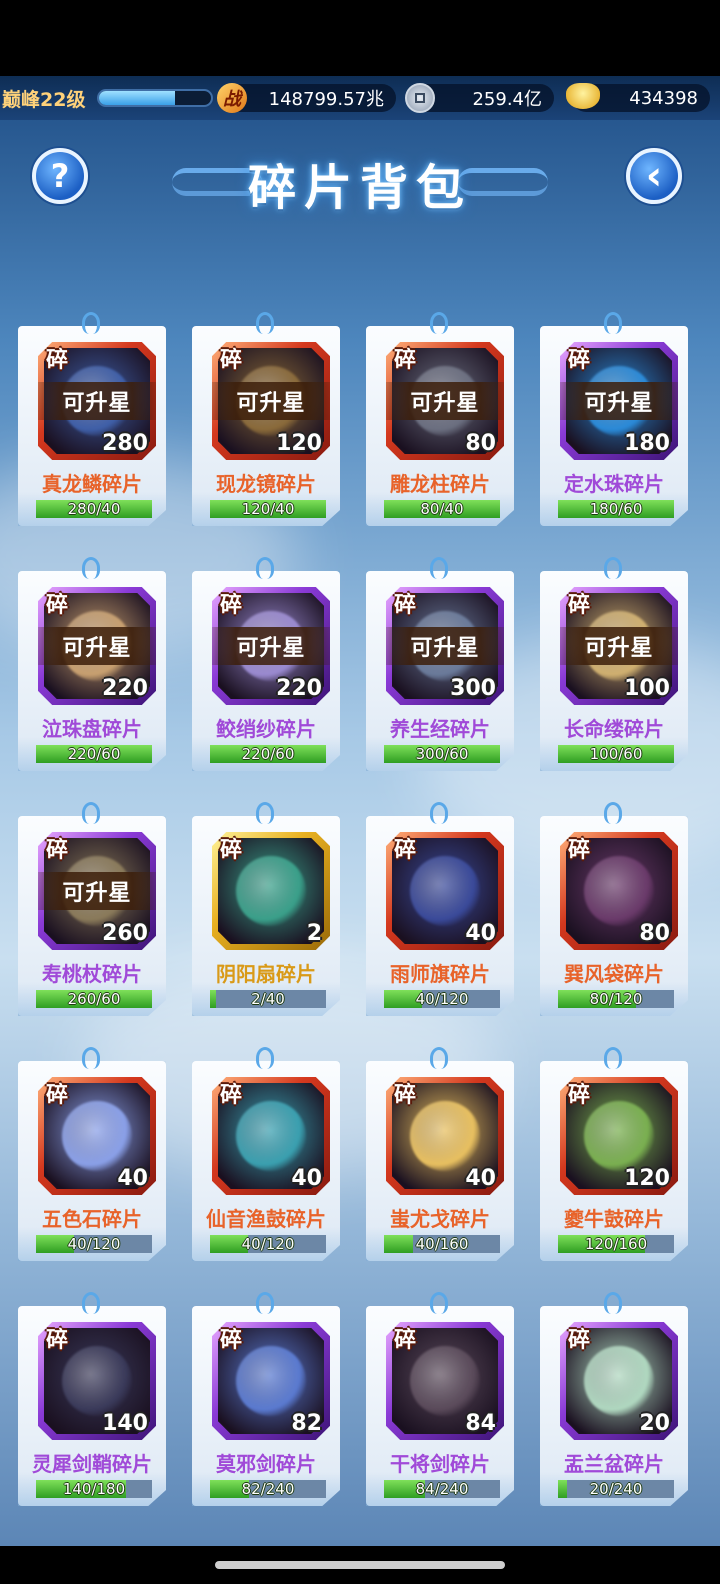  I want to click on item-frame: 碎 20, so click(619, 1381).